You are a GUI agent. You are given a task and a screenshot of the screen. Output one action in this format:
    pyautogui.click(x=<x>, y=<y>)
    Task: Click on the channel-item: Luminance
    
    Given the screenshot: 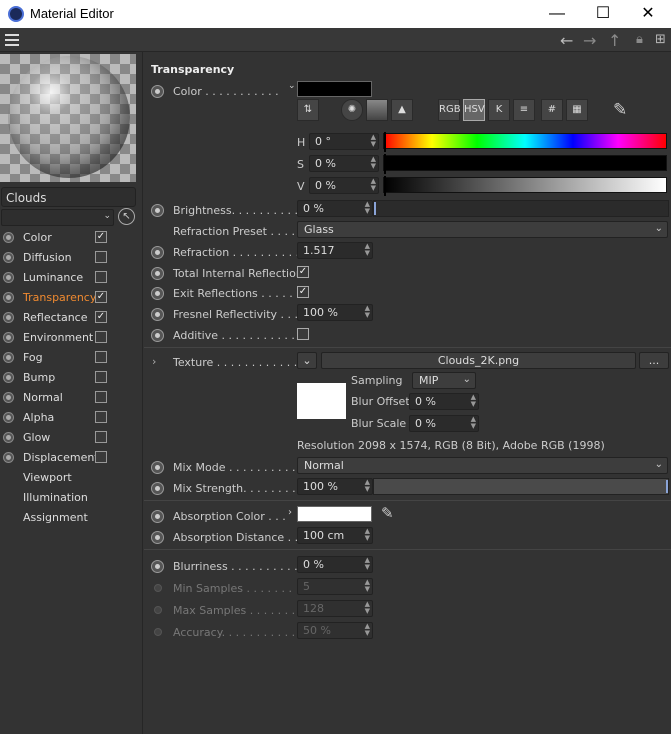 What is the action you would take?
    pyautogui.click(x=71, y=278)
    